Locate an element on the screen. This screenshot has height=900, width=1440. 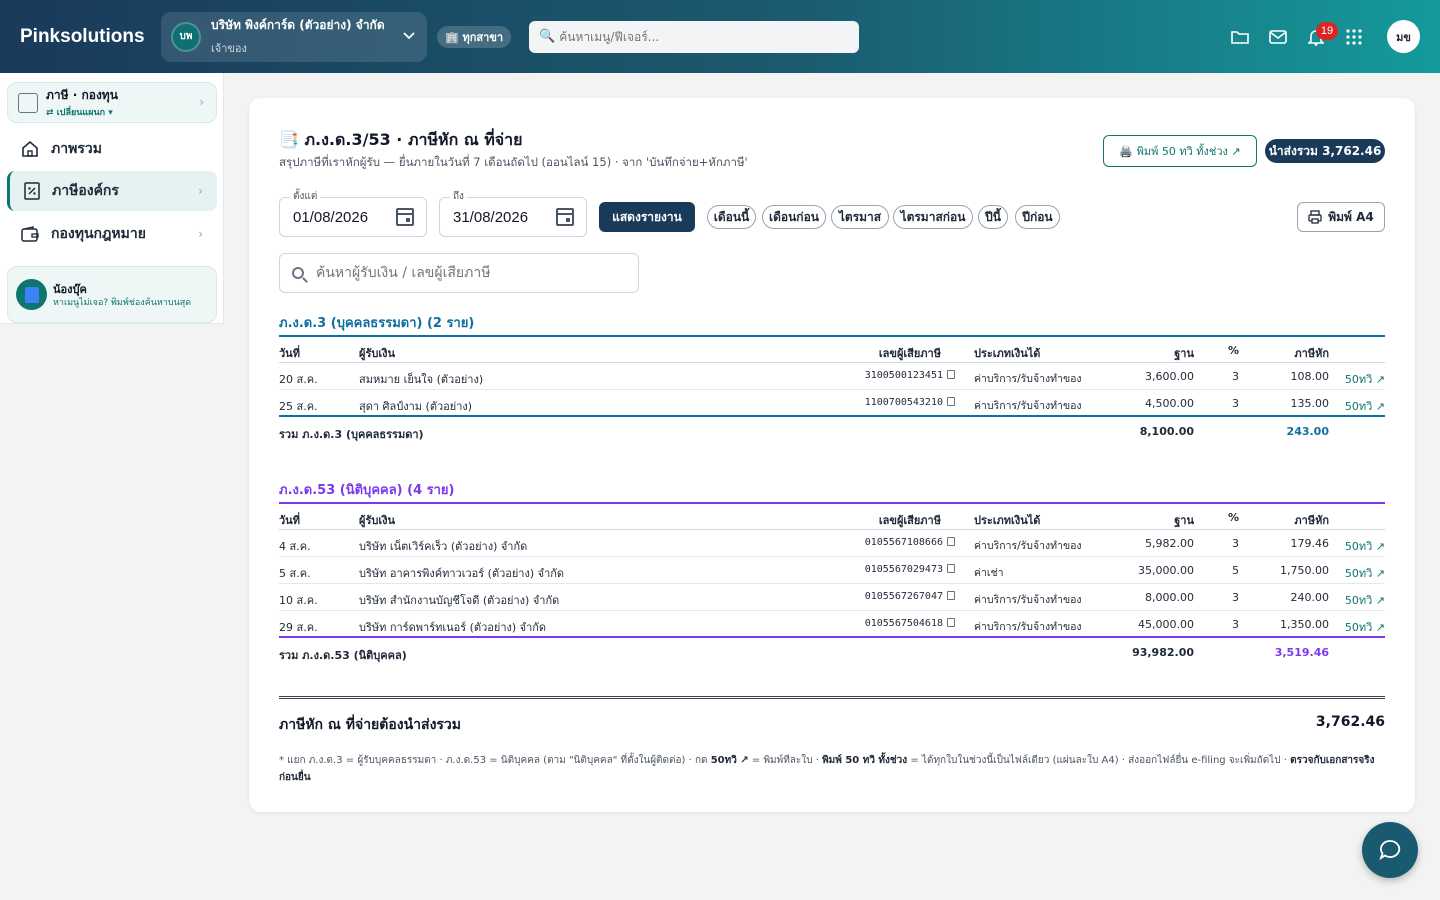
assistant-hint: หาเมนูไม่เจอ? พิมพ์ช่องค้นหาบนสุด is located at coordinates (122, 303).